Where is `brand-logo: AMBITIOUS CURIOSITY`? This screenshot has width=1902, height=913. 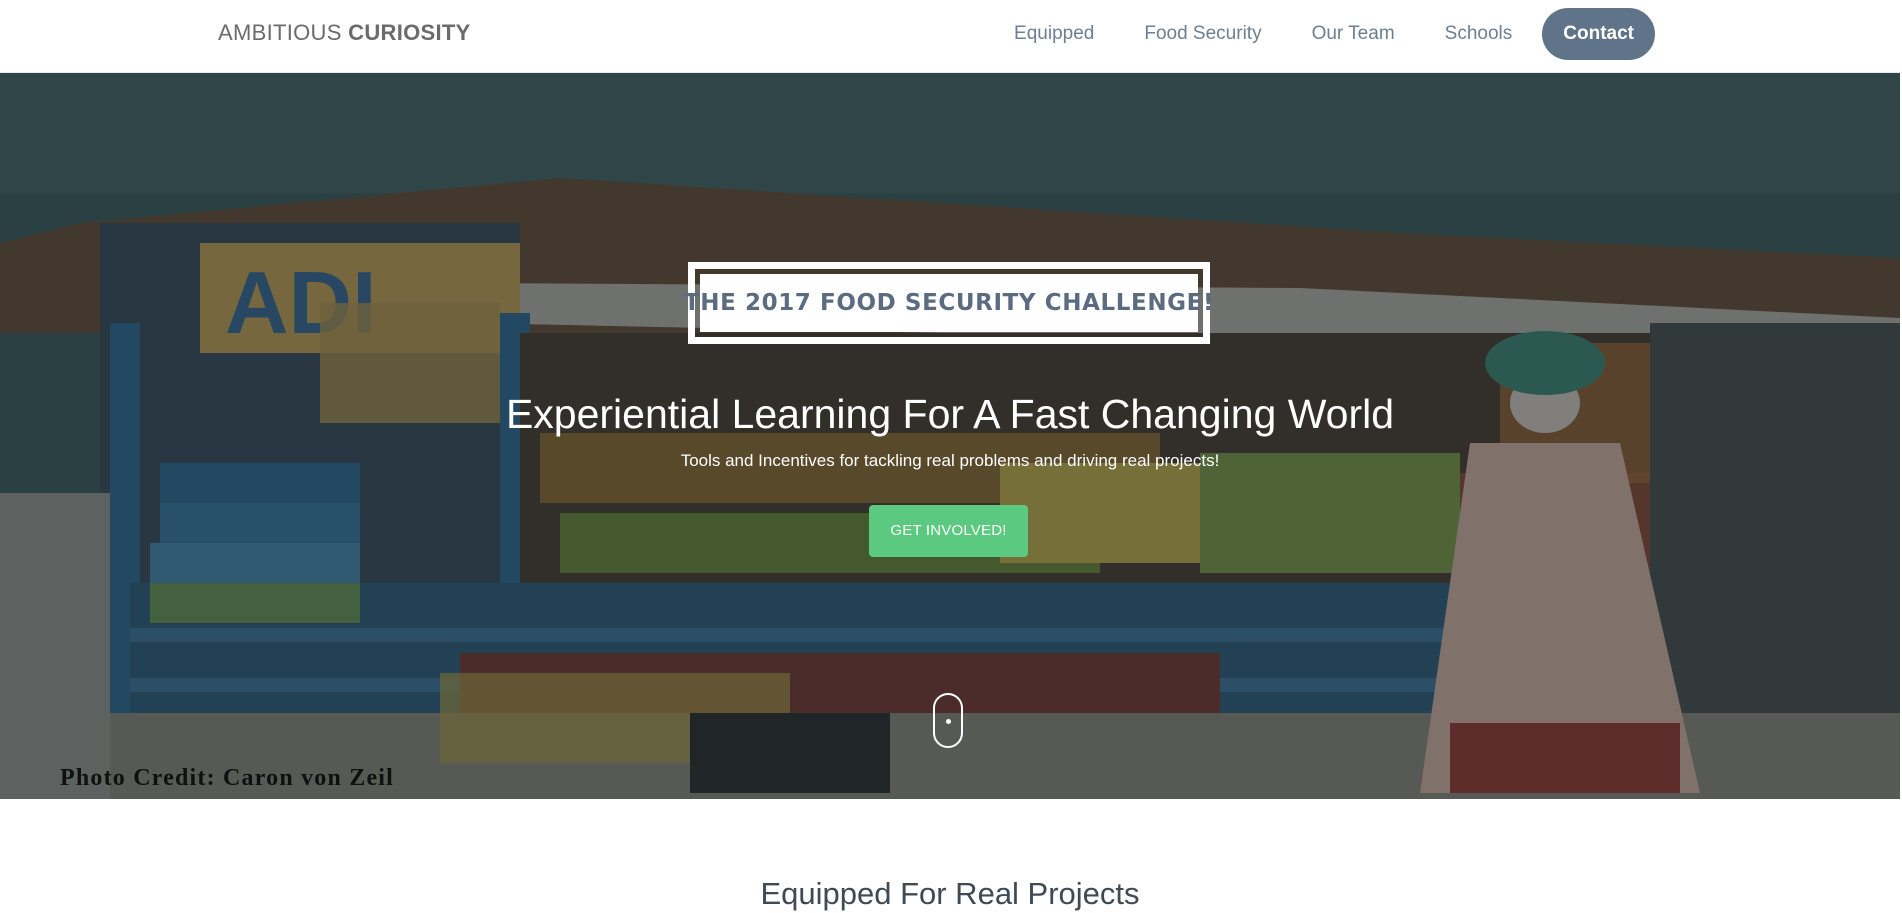
brand-logo: AMBITIOUS CURIOSITY is located at coordinates (344, 33).